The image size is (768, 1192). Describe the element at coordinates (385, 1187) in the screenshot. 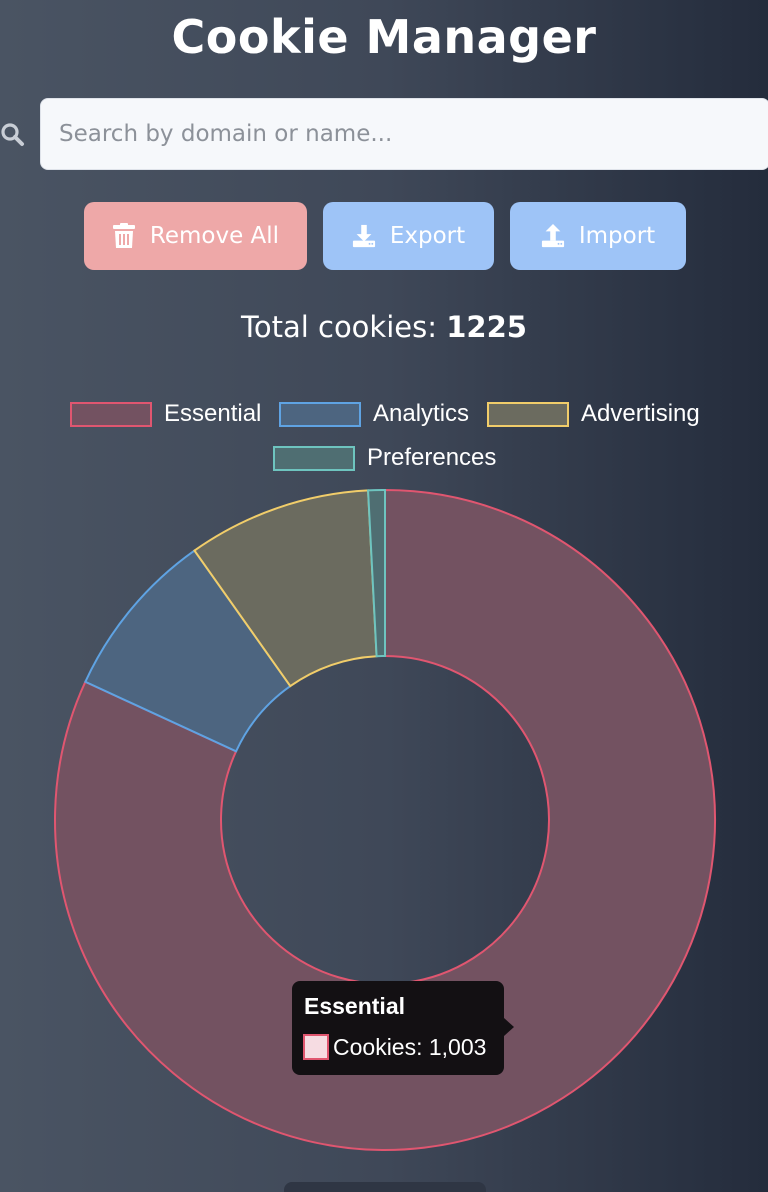

I see `bottom-panel-edge` at that location.